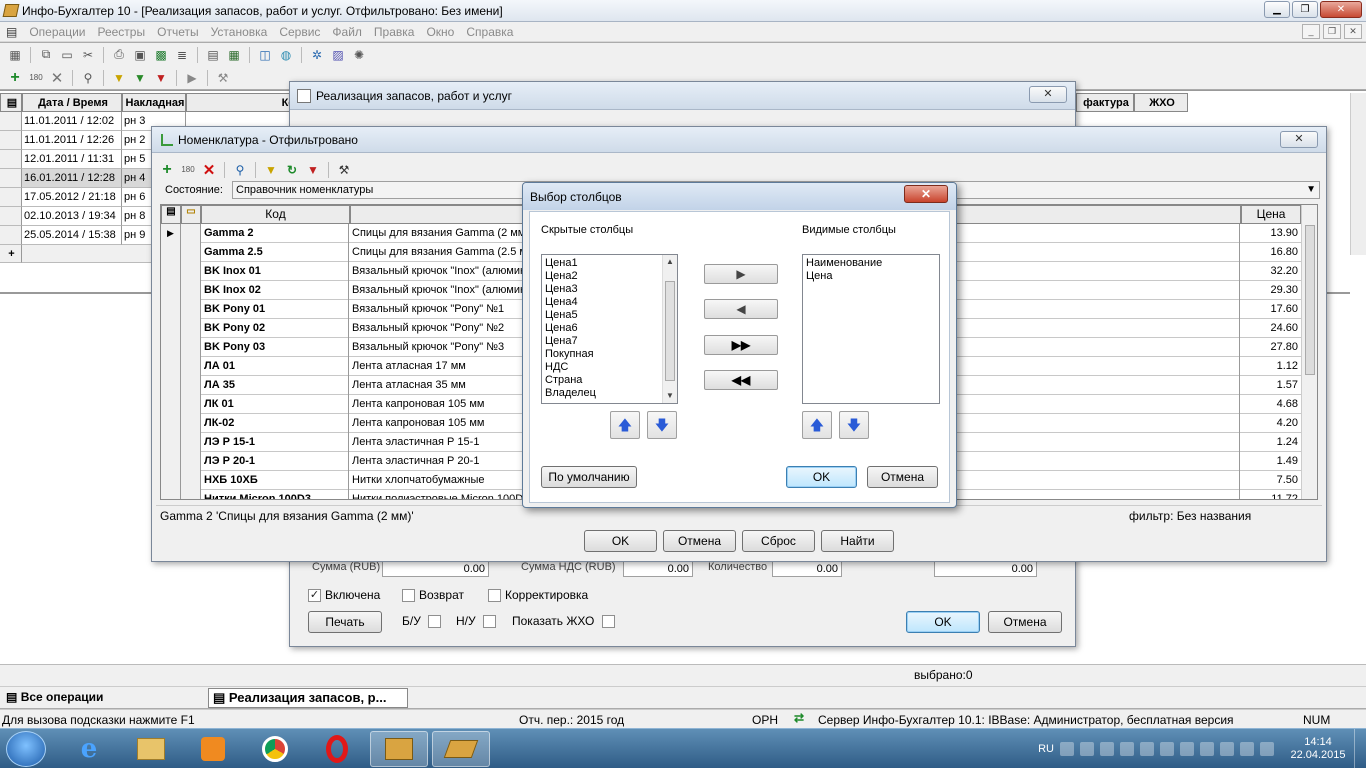 The image size is (1366, 768). I want to click on refresh-icon: ↻, so click(292, 170).